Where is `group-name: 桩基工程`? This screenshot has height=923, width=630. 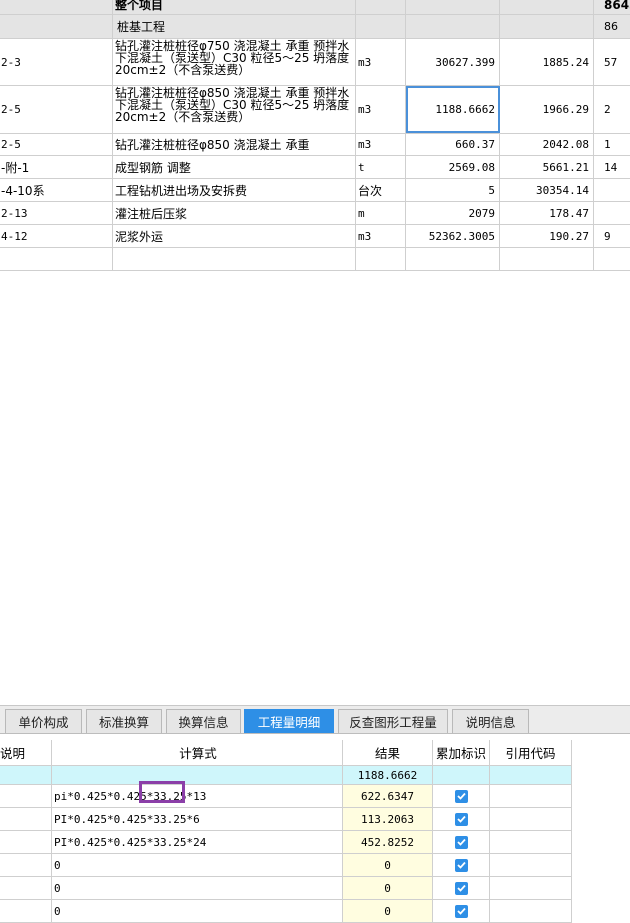 group-name: 桩基工程 is located at coordinates (234, 26).